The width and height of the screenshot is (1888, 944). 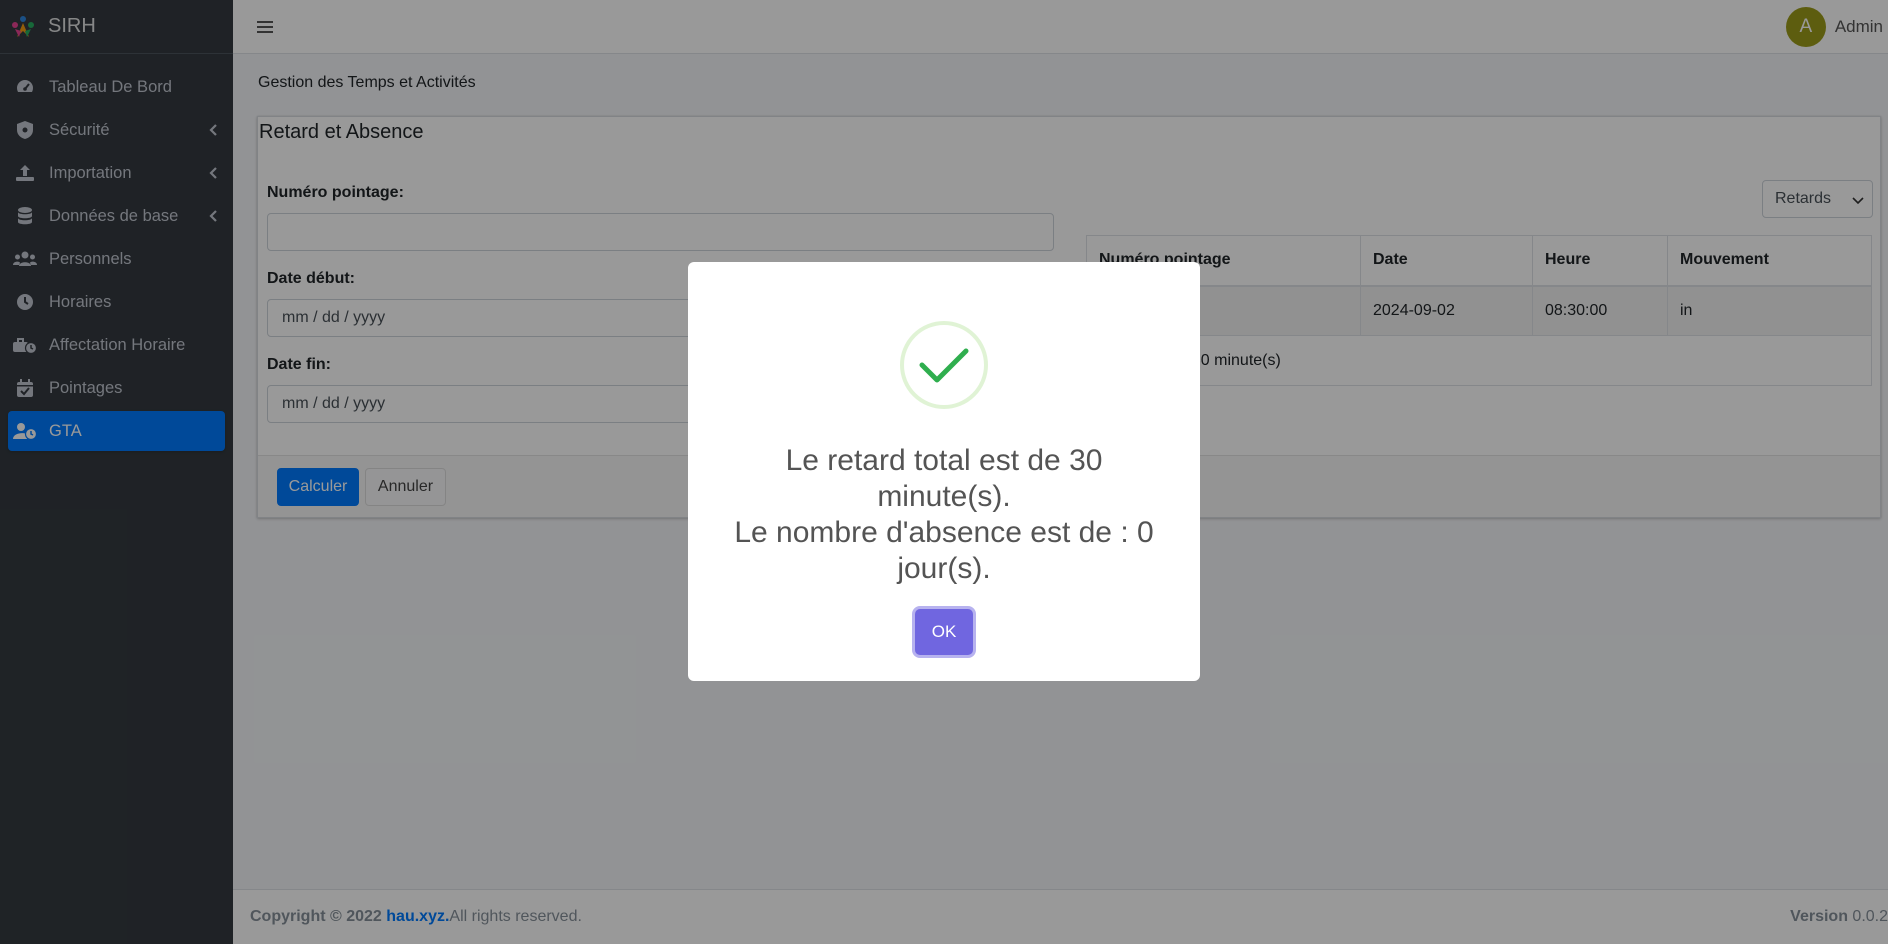 I want to click on success-check-icon, so click(x=944, y=365).